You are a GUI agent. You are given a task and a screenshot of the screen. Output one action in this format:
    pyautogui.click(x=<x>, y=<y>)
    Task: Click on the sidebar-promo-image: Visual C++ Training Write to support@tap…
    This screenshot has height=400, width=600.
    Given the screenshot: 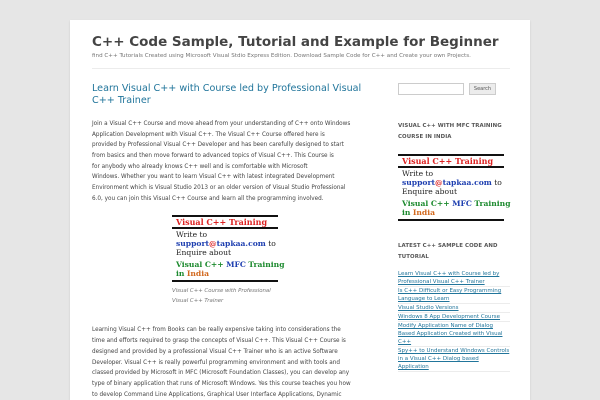 What is the action you would take?
    pyautogui.click(x=454, y=189)
    